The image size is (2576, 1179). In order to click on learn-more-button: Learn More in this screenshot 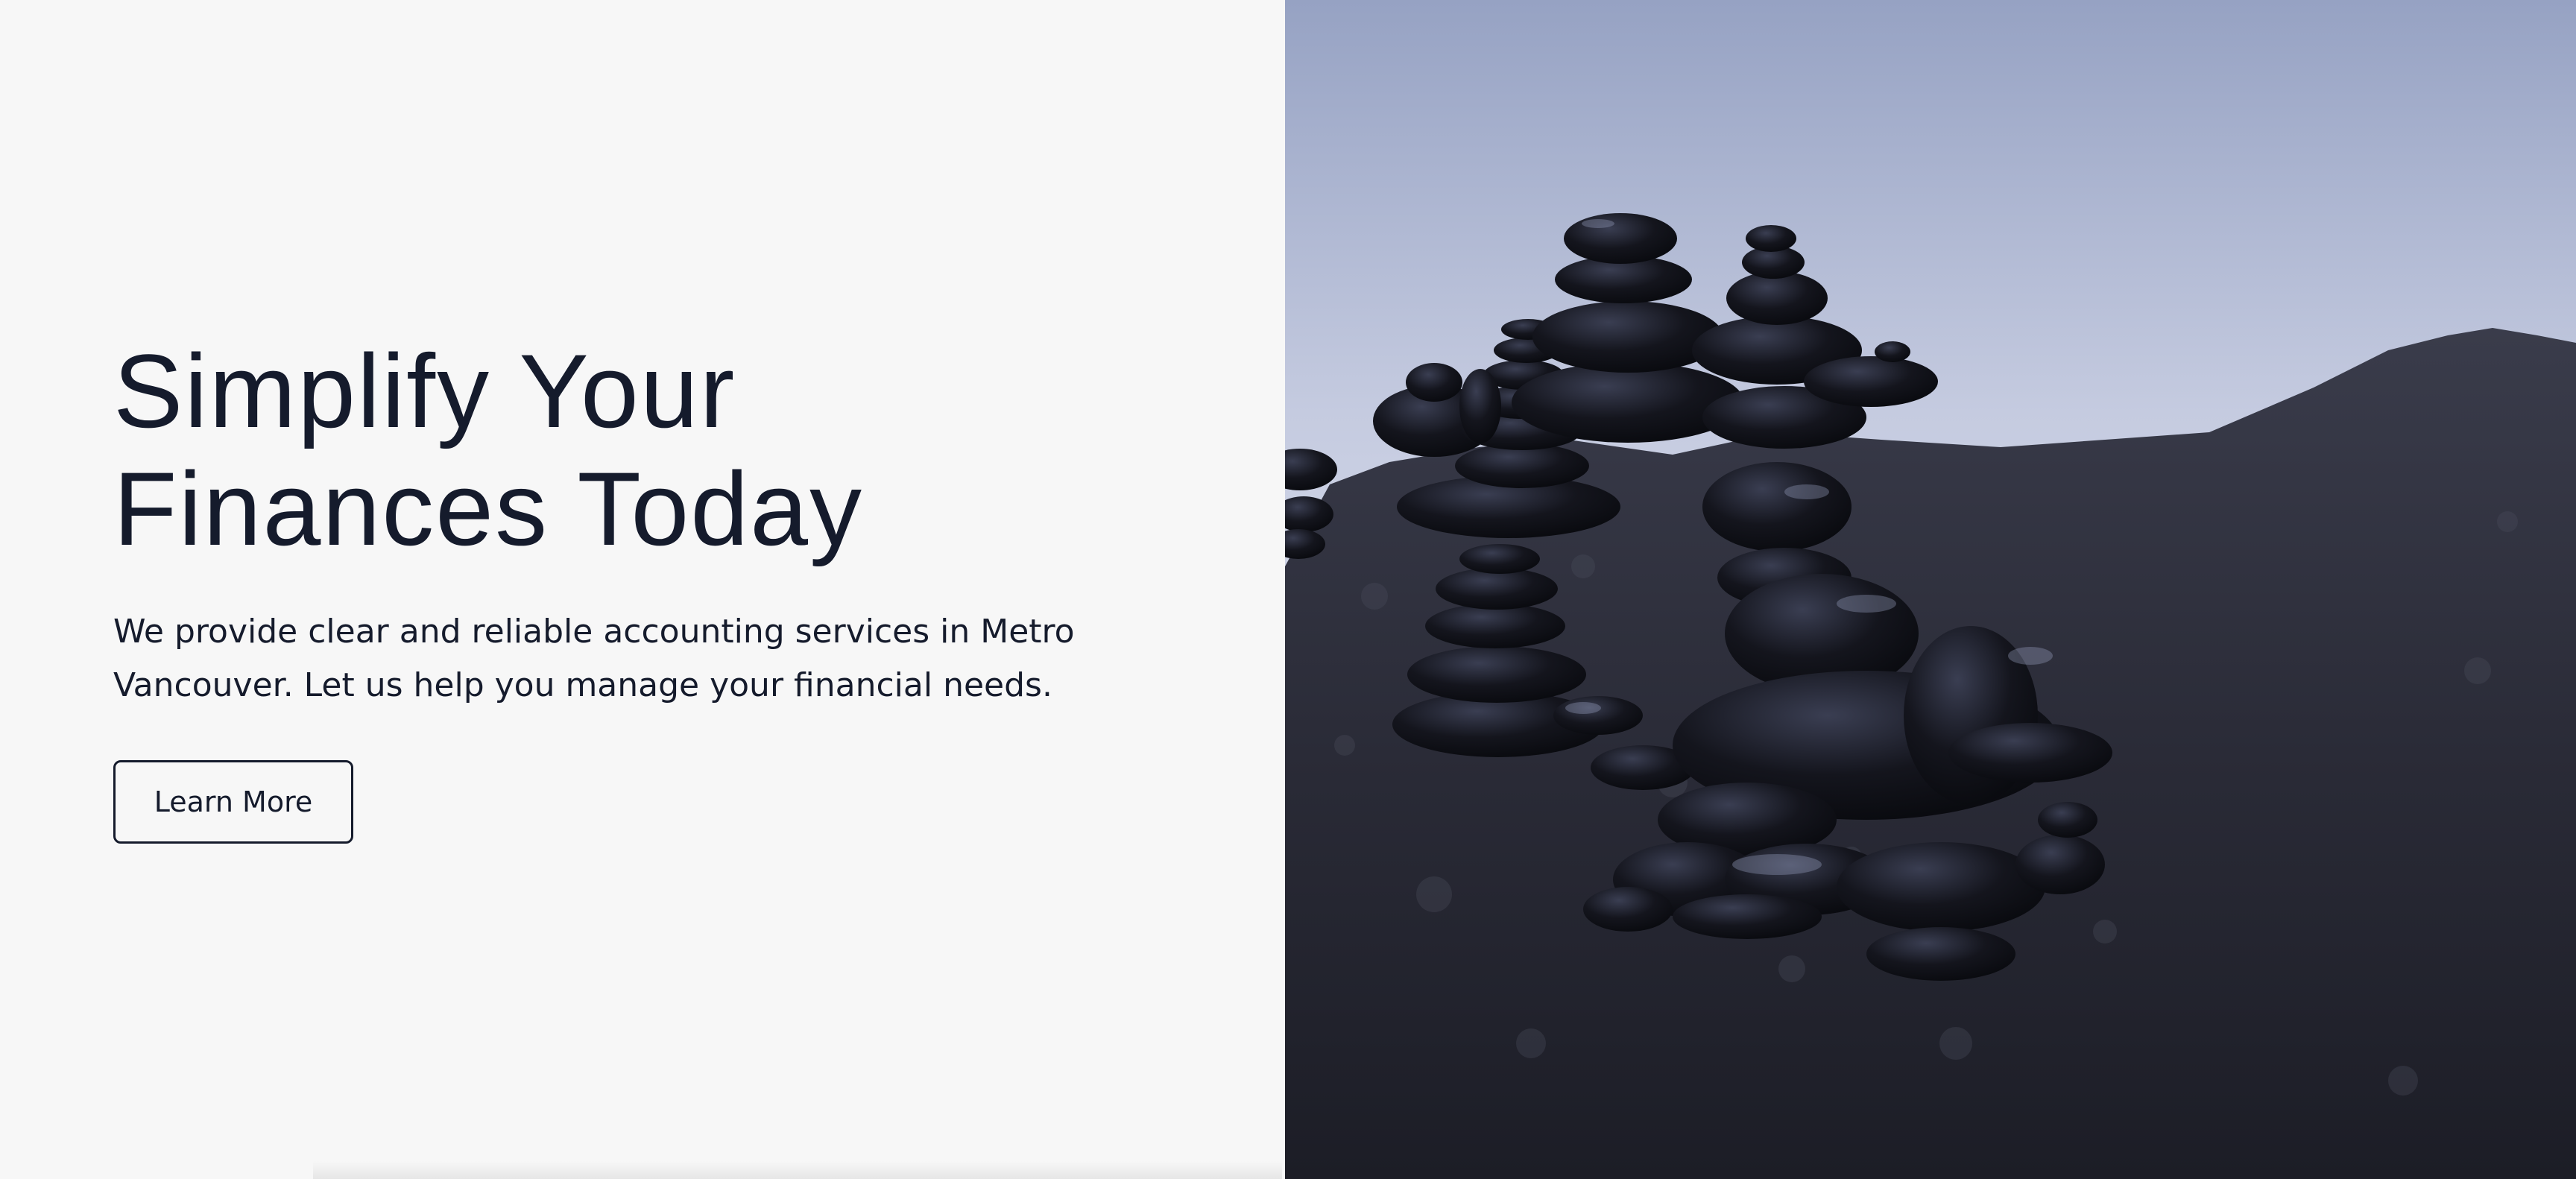, I will do `click(233, 802)`.